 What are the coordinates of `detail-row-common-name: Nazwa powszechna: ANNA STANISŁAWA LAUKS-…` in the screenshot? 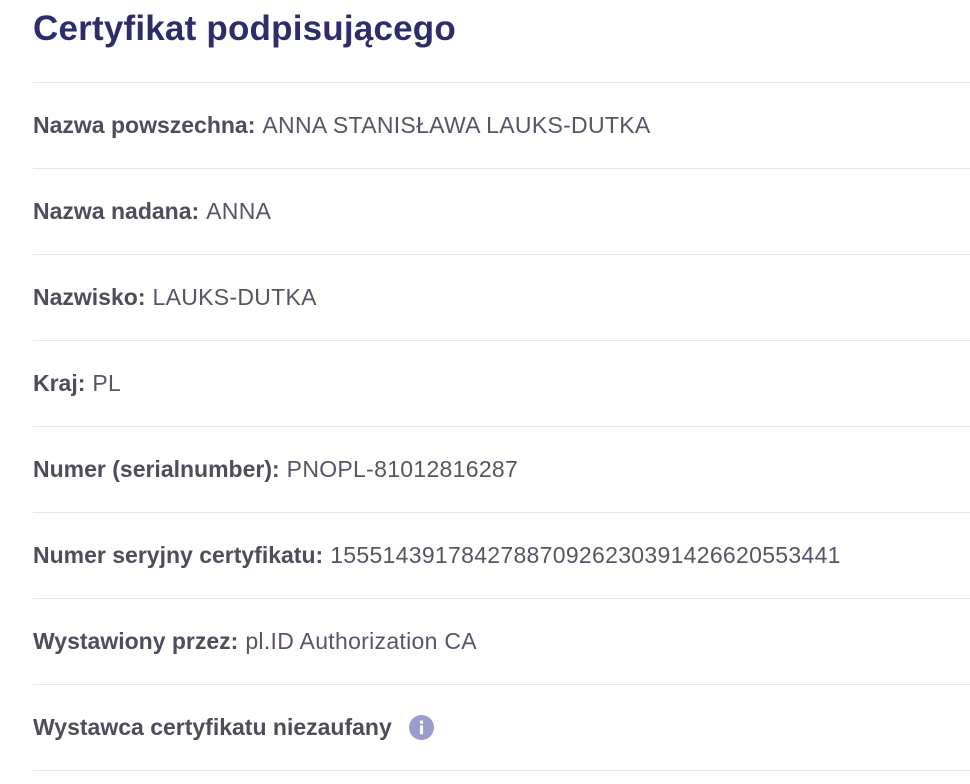 It's located at (501, 126).